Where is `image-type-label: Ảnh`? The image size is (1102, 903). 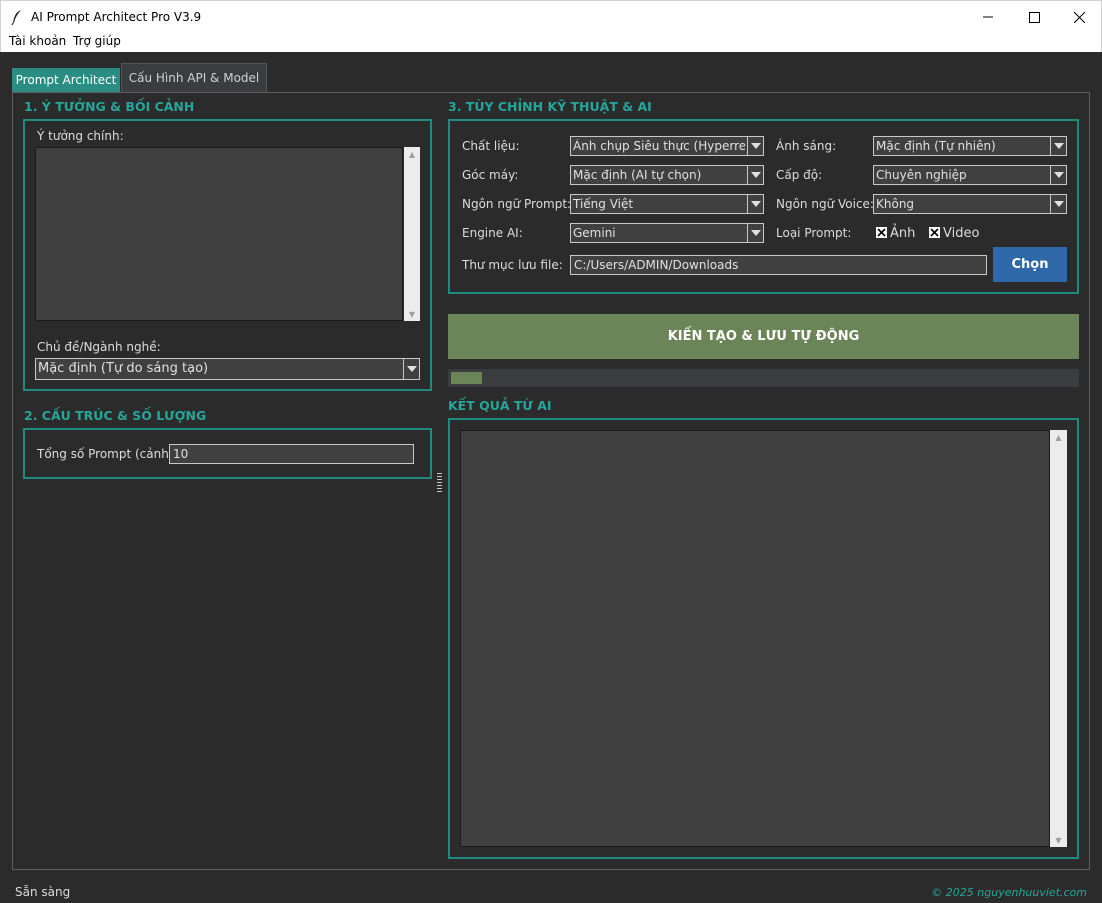 image-type-label: Ảnh is located at coordinates (902, 233).